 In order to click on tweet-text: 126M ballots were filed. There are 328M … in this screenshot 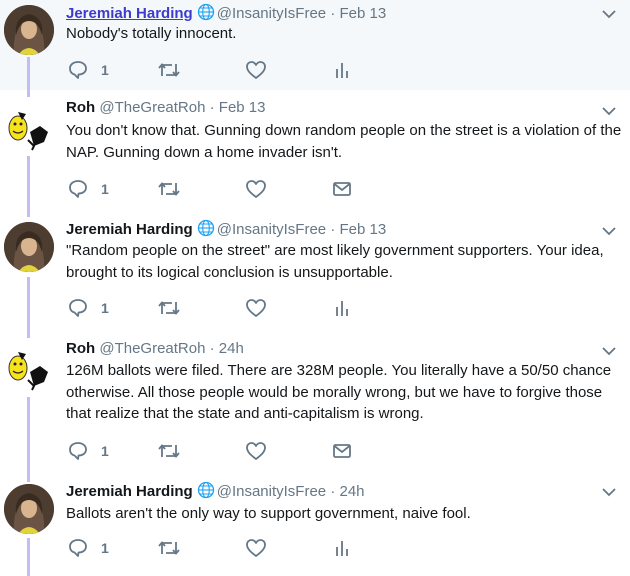, I will do `click(339, 392)`.